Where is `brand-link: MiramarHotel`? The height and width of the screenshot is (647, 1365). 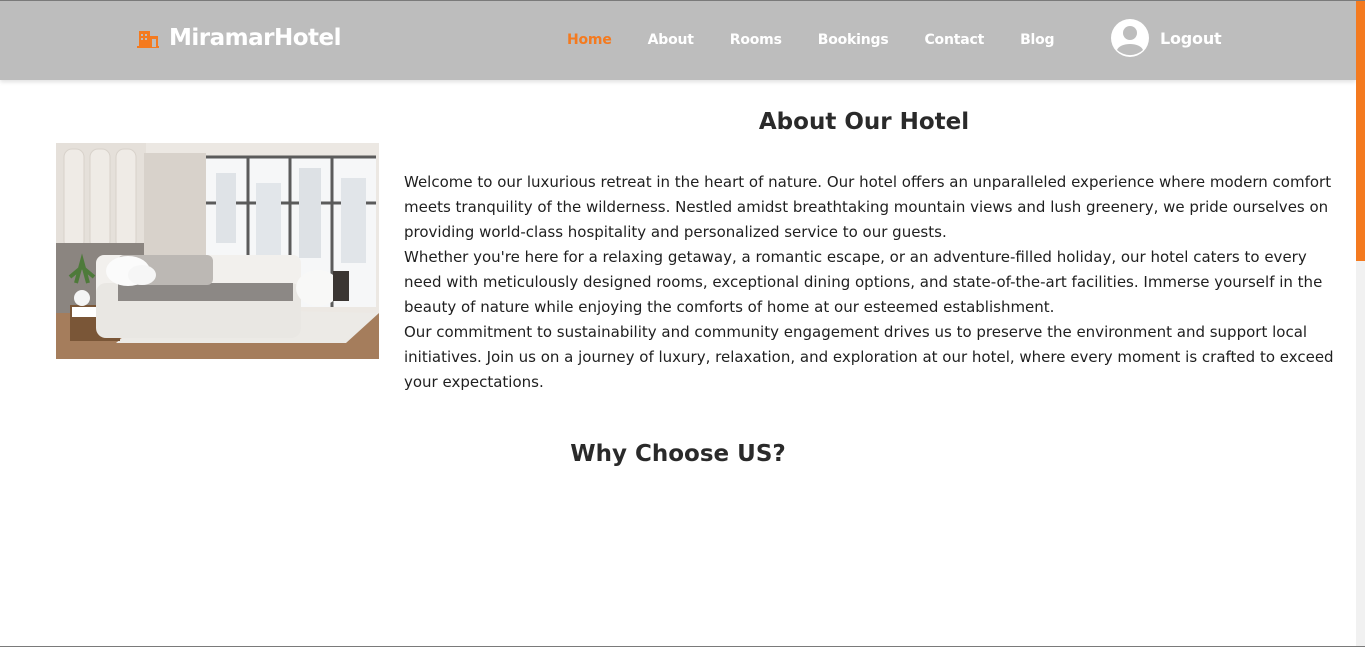 brand-link: MiramarHotel is located at coordinates (239, 38).